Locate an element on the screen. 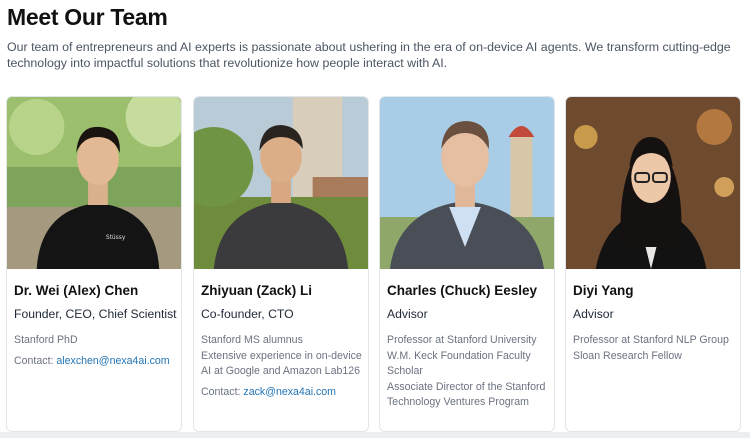 This screenshot has height=438, width=750. member-name: Zhiyuan (Zack) Li is located at coordinates (257, 290).